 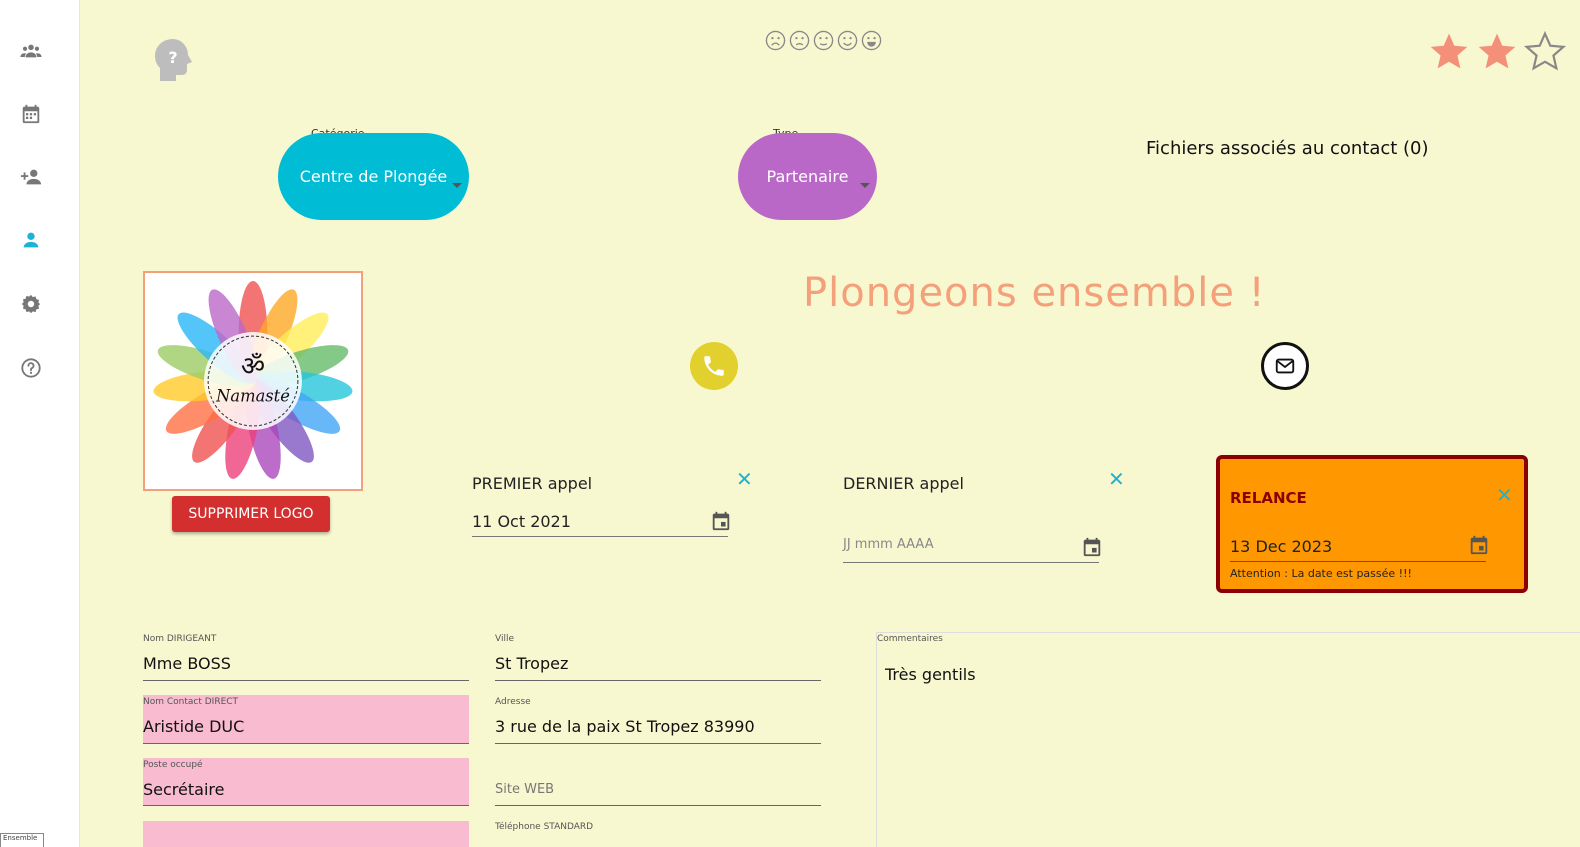 I want to click on categorie-value: Centre de Plongée, so click(x=373, y=176).